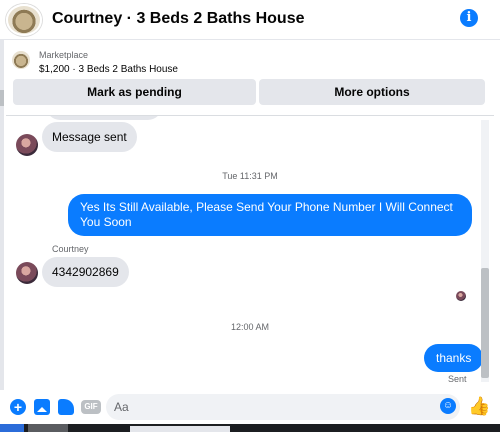  Describe the element at coordinates (66, 407) in the screenshot. I see `sticker-icon` at that location.